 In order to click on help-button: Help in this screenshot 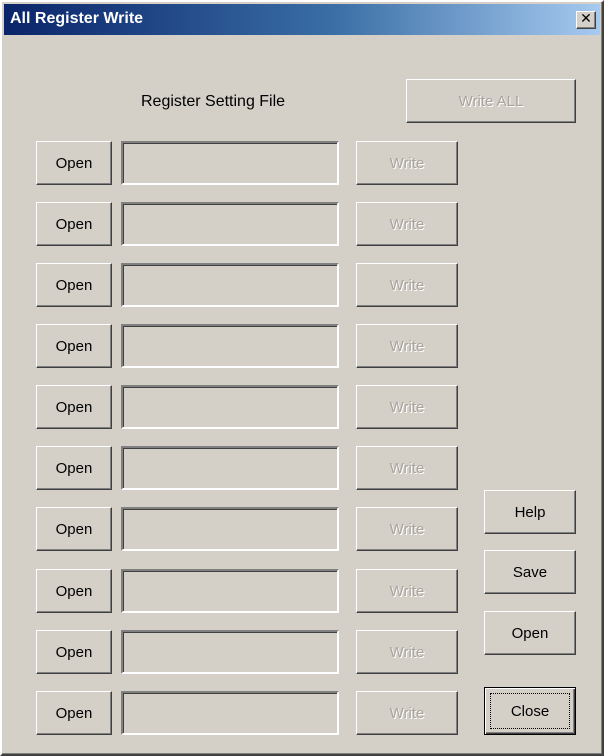, I will do `click(530, 512)`.